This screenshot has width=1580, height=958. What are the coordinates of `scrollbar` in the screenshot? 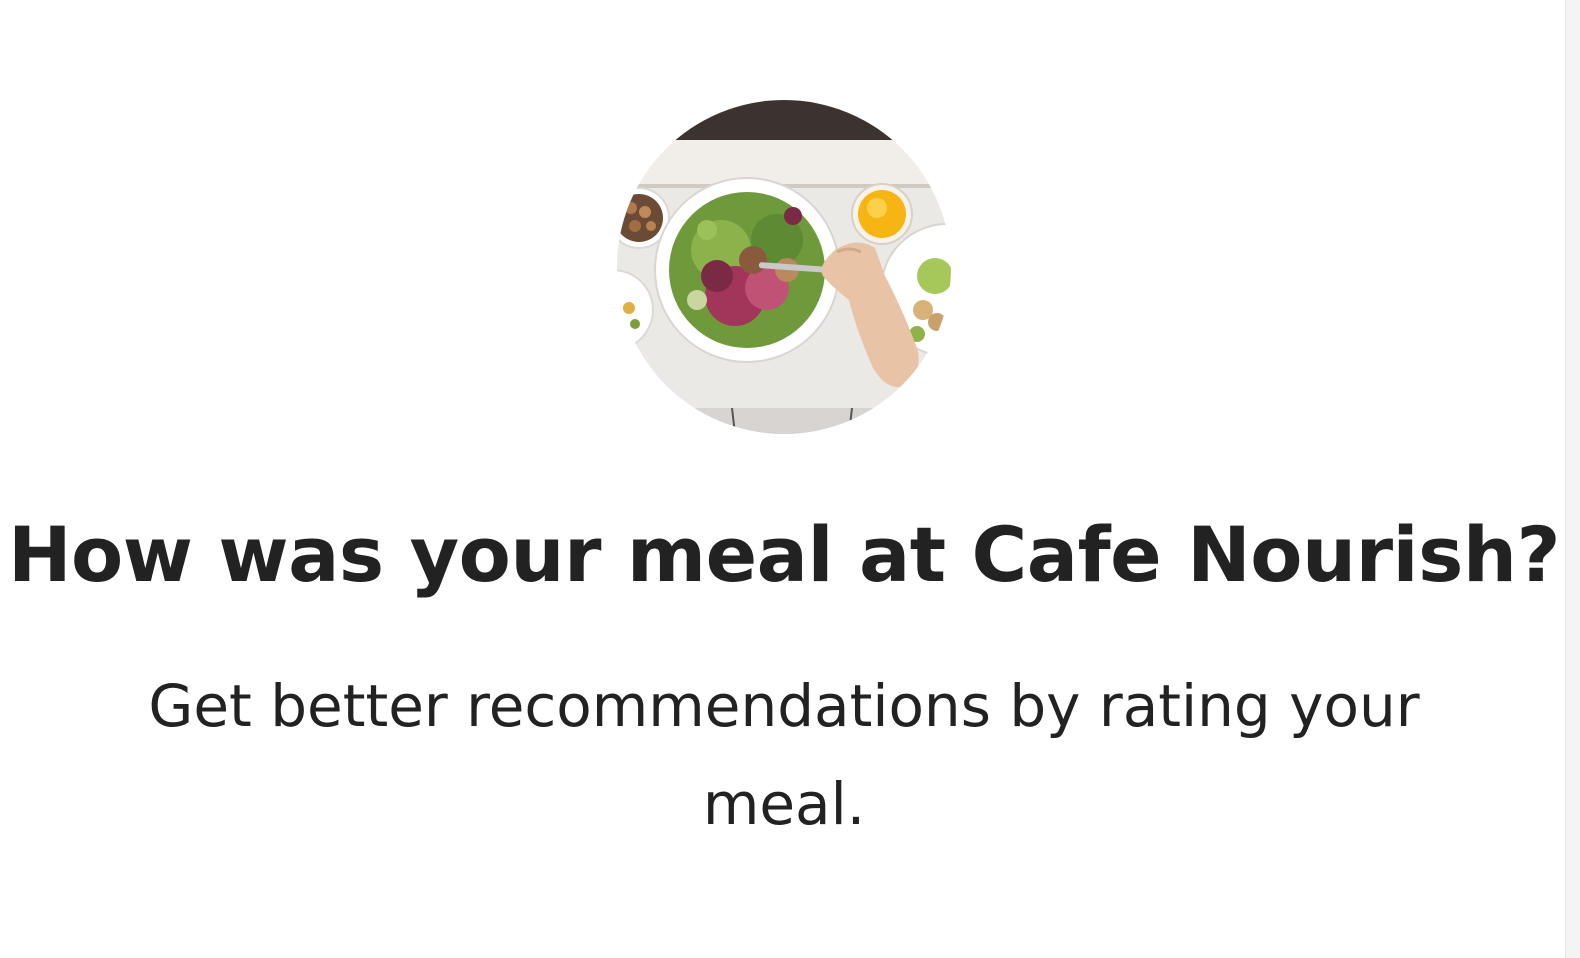 It's located at (1572, 479).